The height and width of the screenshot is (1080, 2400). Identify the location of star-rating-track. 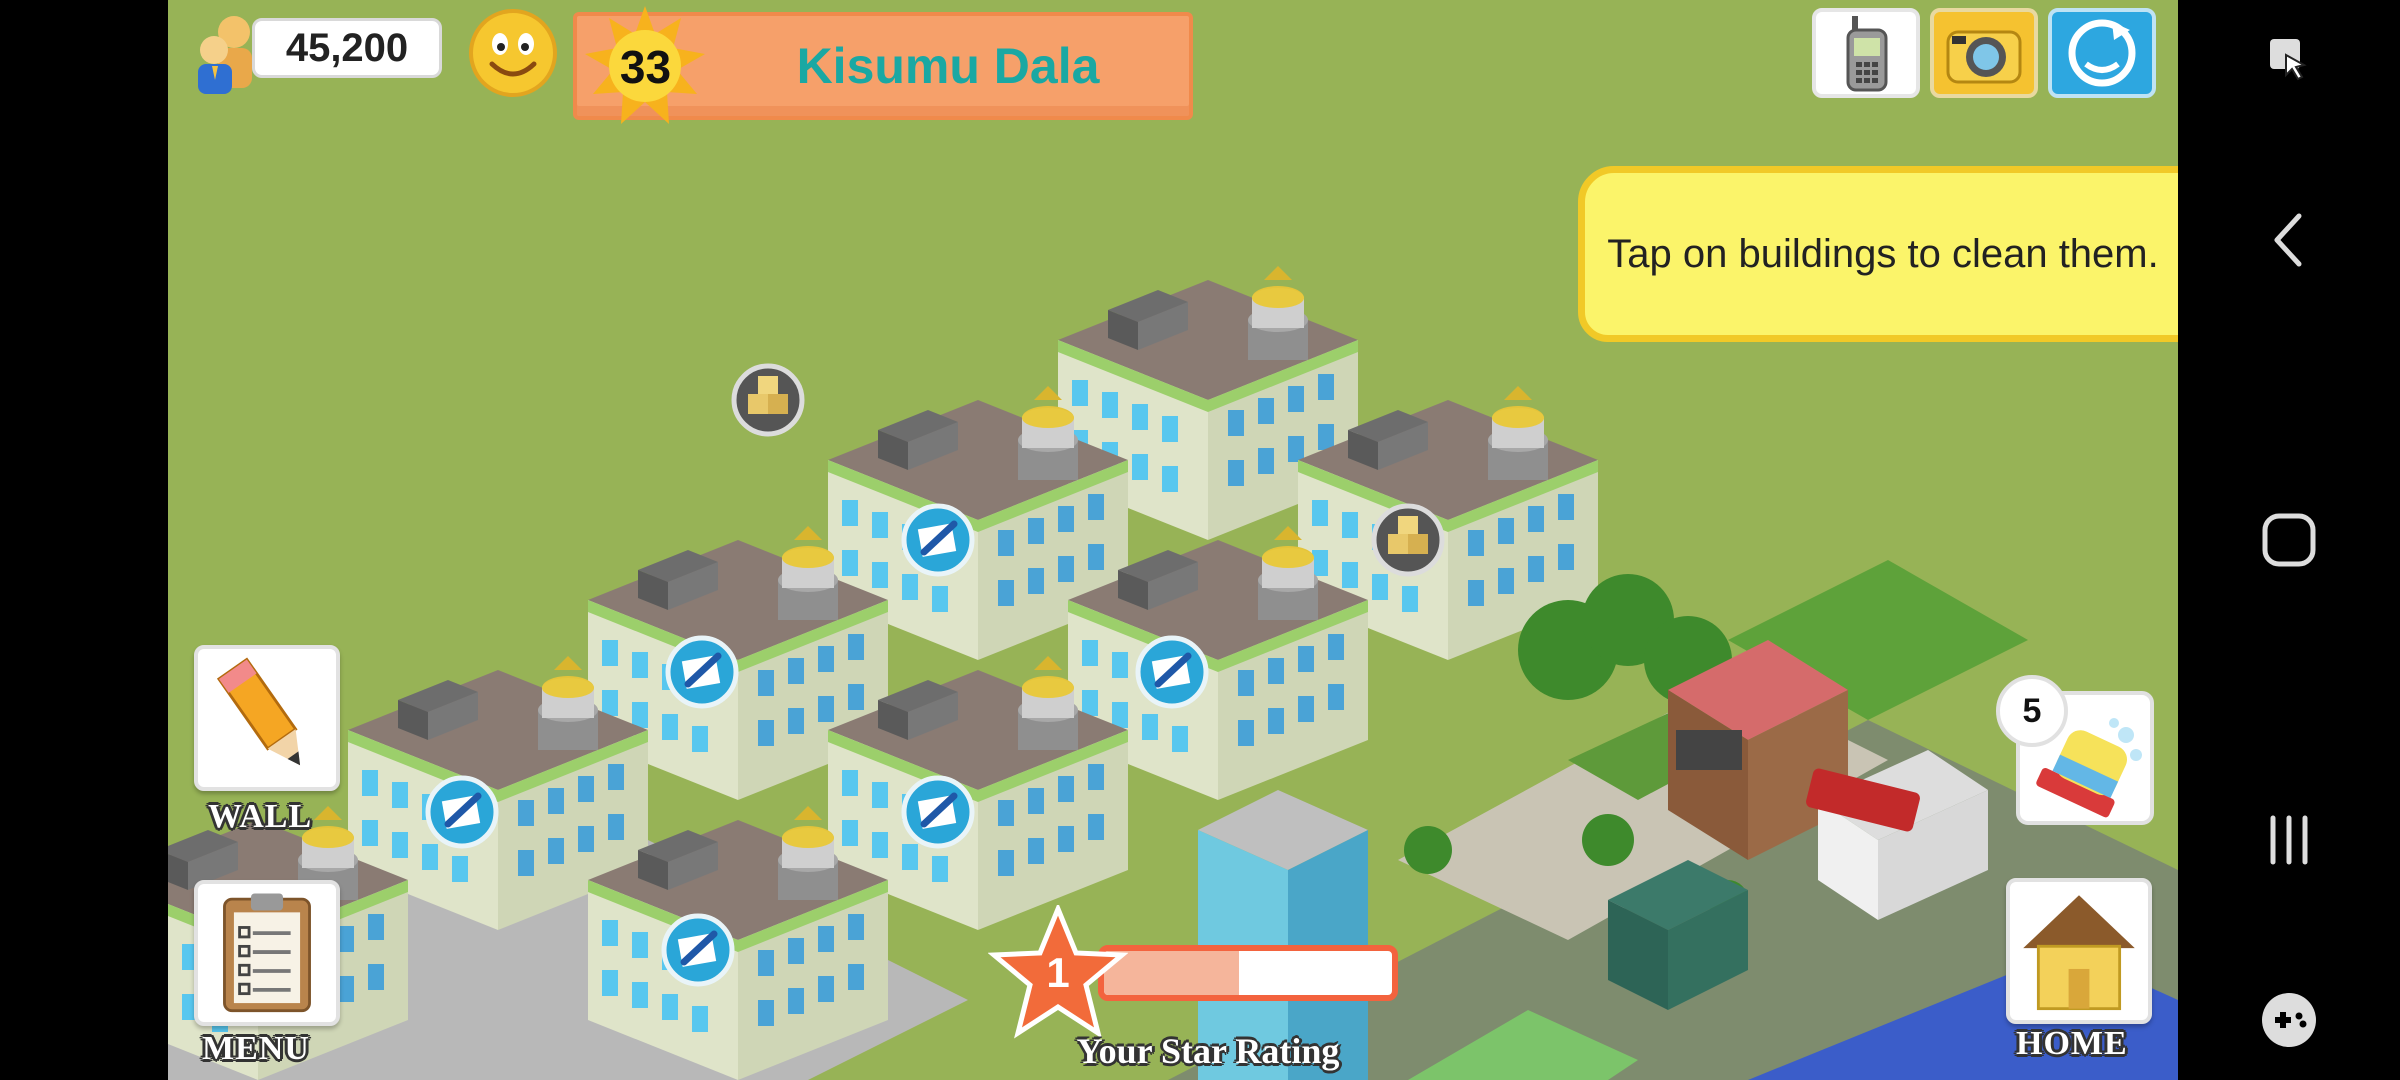
(1248, 973).